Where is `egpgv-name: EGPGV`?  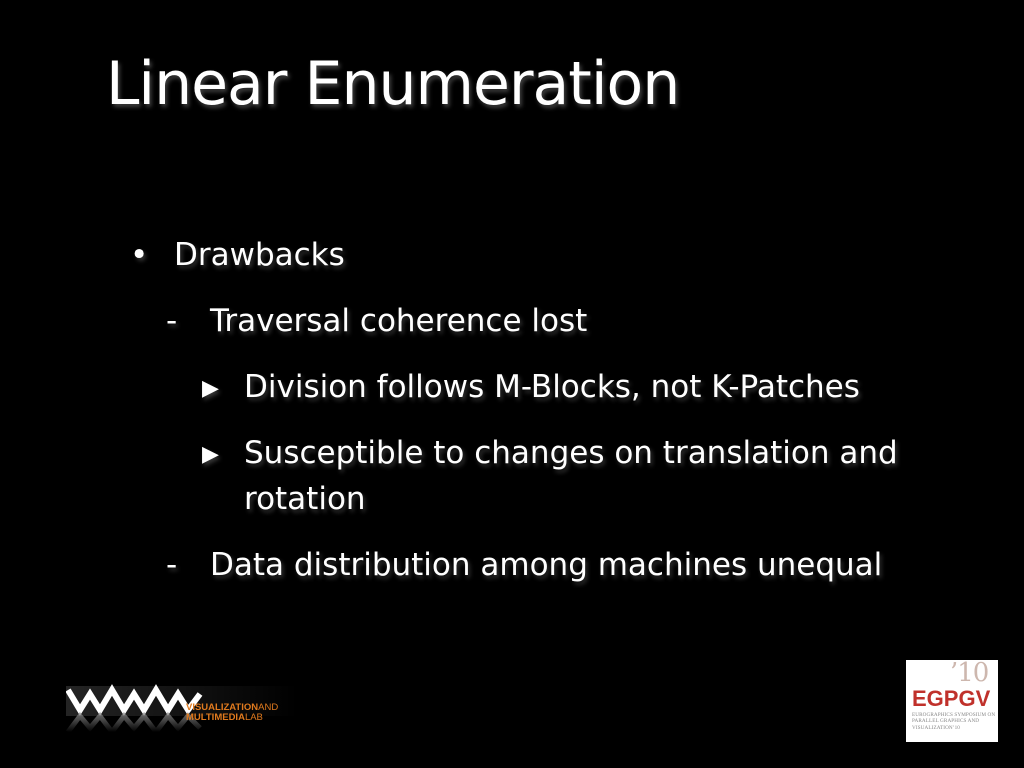 egpgv-name: EGPGV is located at coordinates (951, 698).